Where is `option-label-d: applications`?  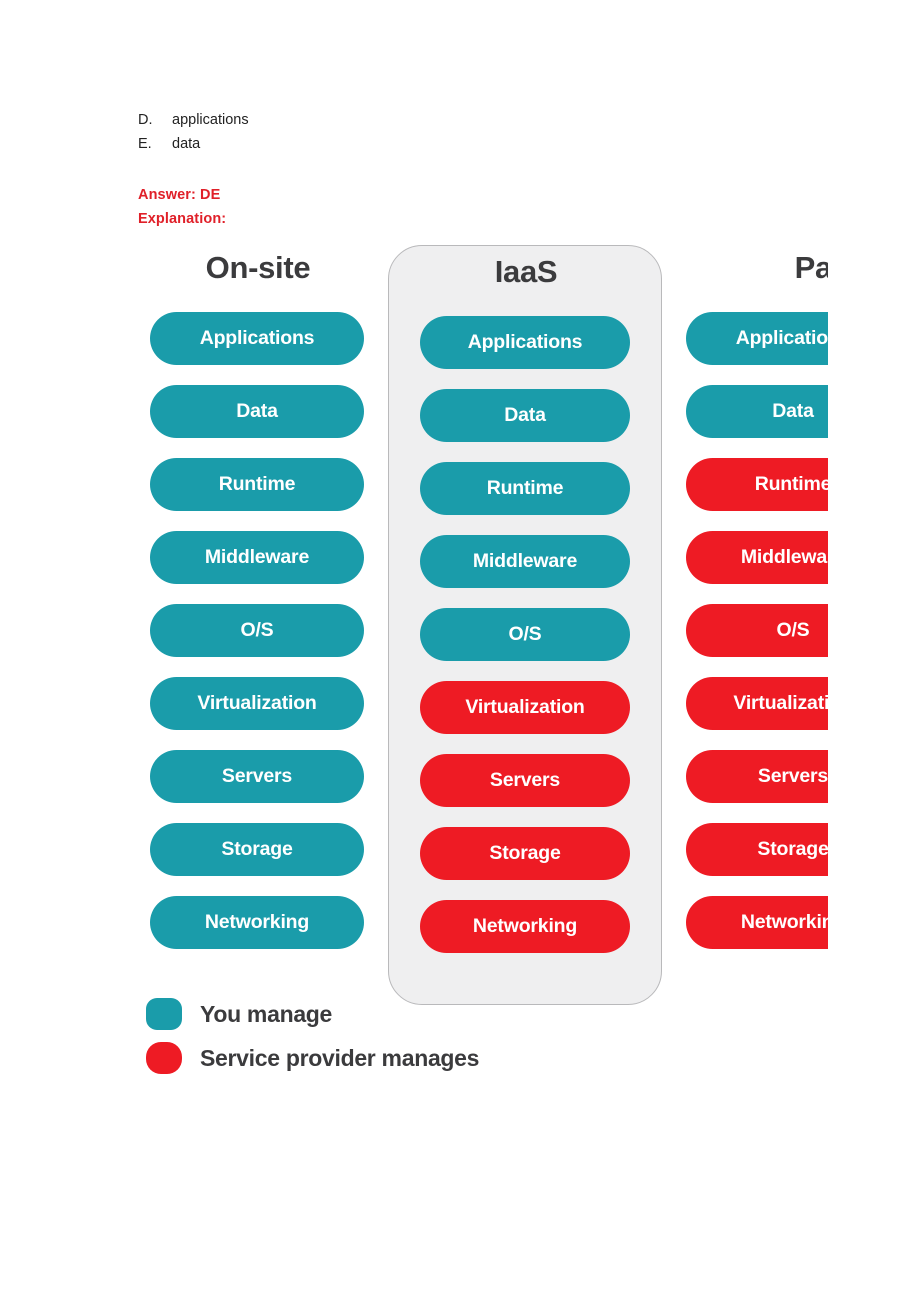 option-label-d: applications is located at coordinates (210, 120).